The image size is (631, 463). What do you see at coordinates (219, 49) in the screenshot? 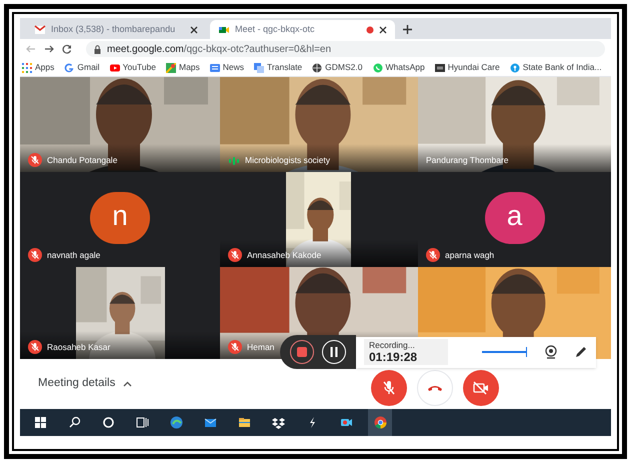
I see `url-text: meet.google.com/qgc-bkqx-otc?authuser=0&hl=en` at bounding box center [219, 49].